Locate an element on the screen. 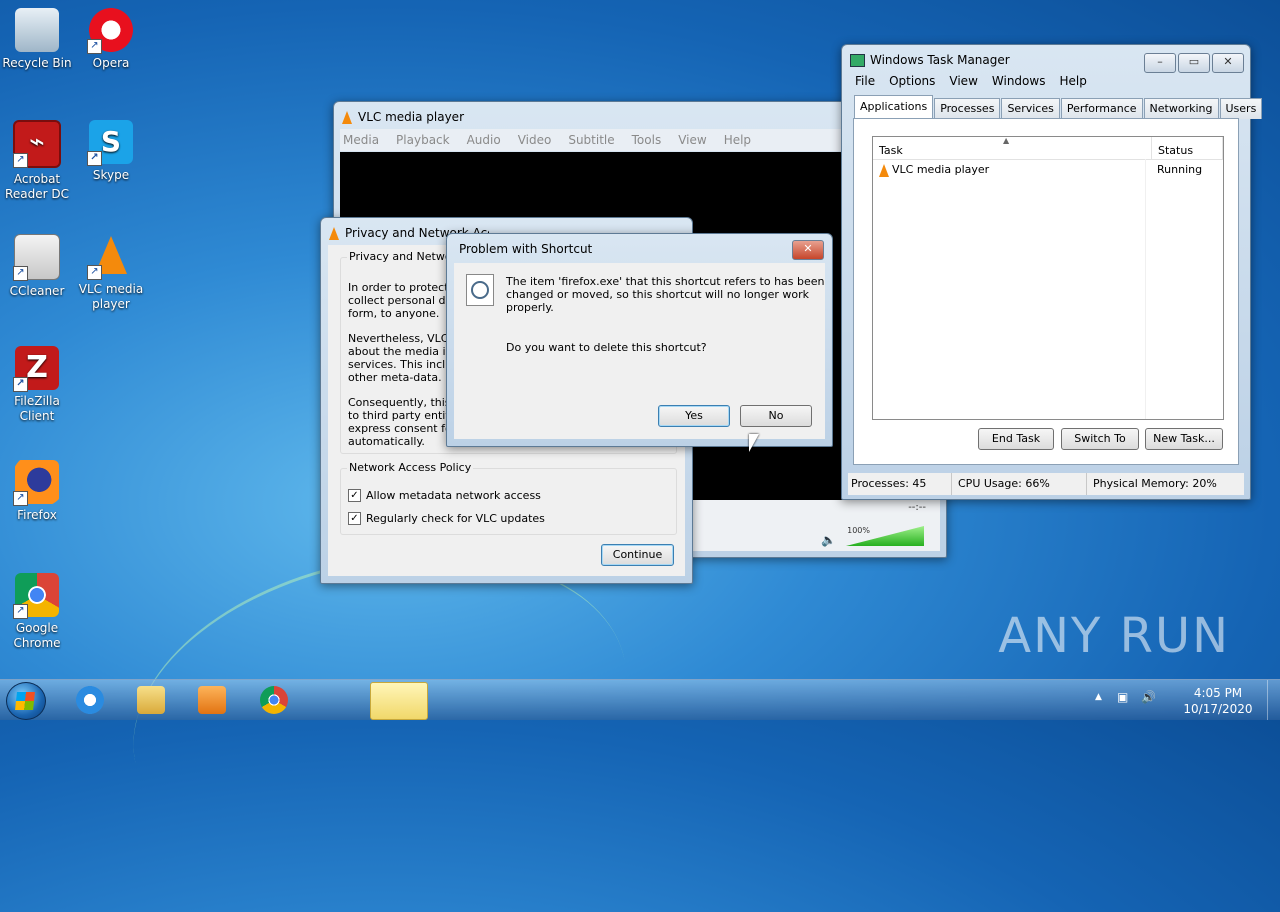  tab-performance: Performance is located at coordinates (1101, 108).